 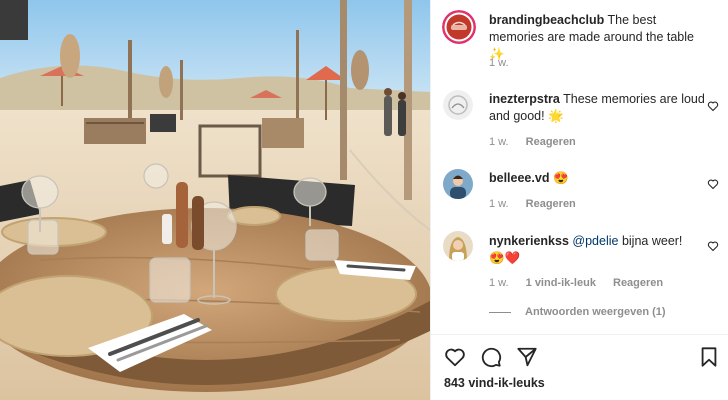 What do you see at coordinates (709, 357) in the screenshot?
I see `bookmark-icon` at bounding box center [709, 357].